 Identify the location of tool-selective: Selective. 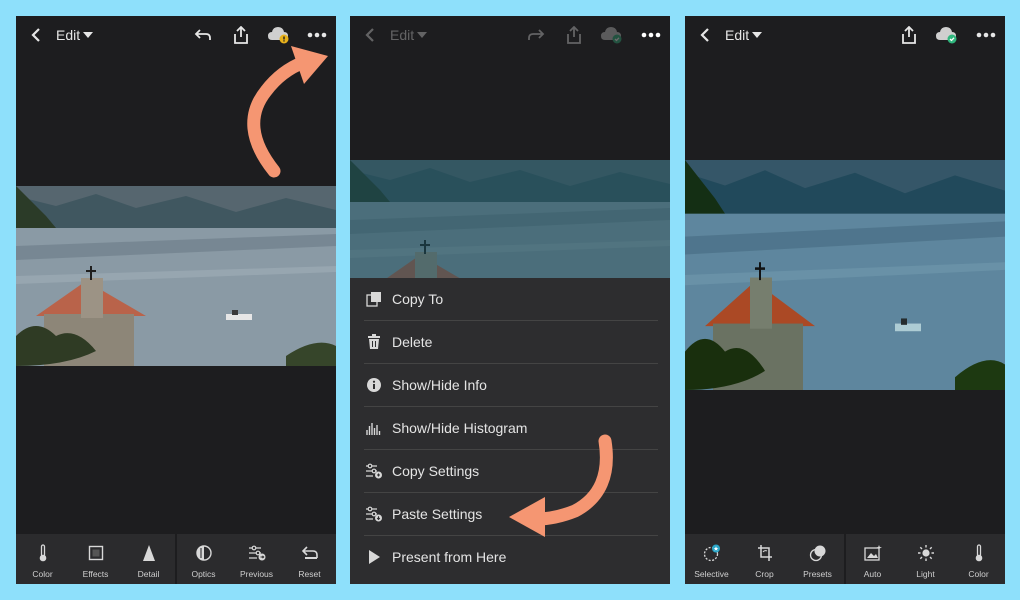
(711, 559).